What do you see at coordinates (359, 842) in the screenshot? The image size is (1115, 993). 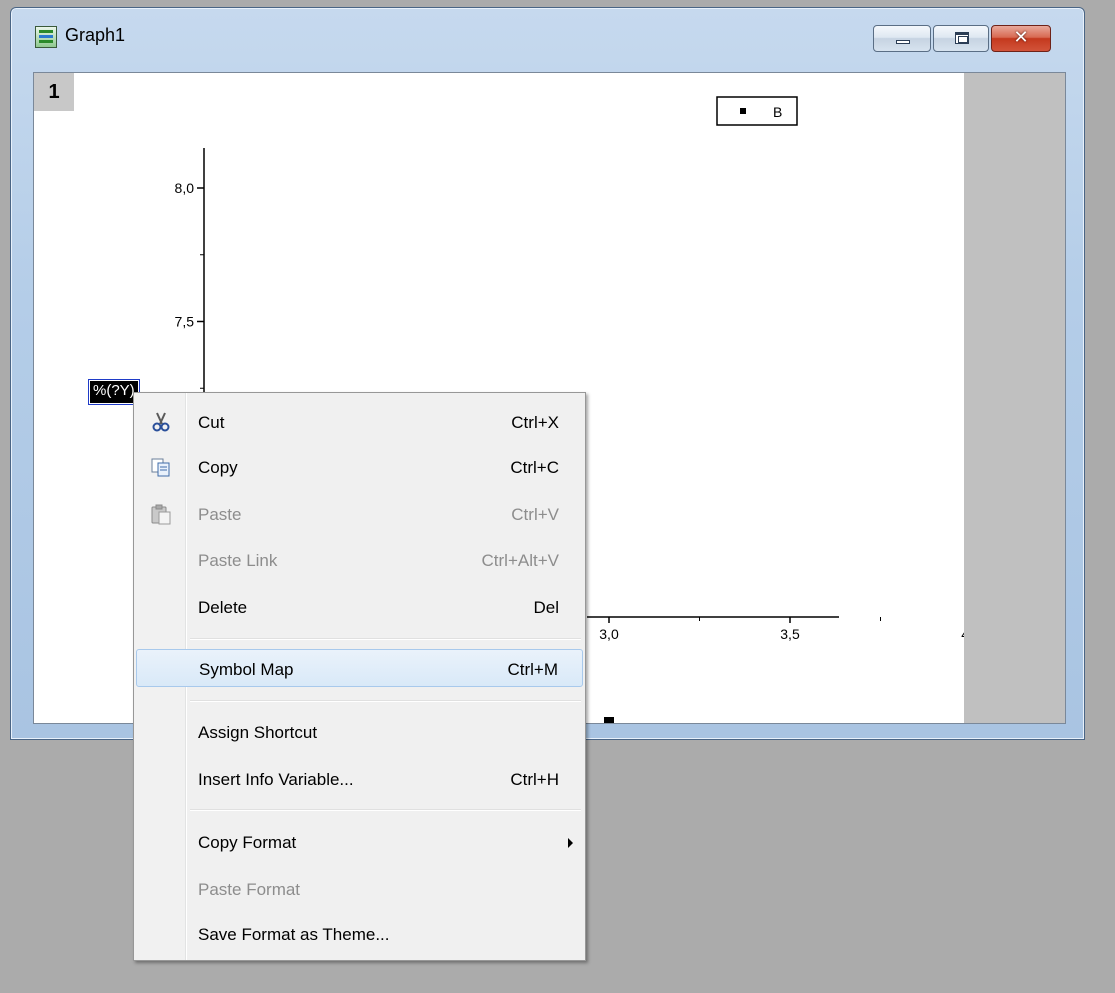 I see `menu-item-copy-format: Copy Format` at bounding box center [359, 842].